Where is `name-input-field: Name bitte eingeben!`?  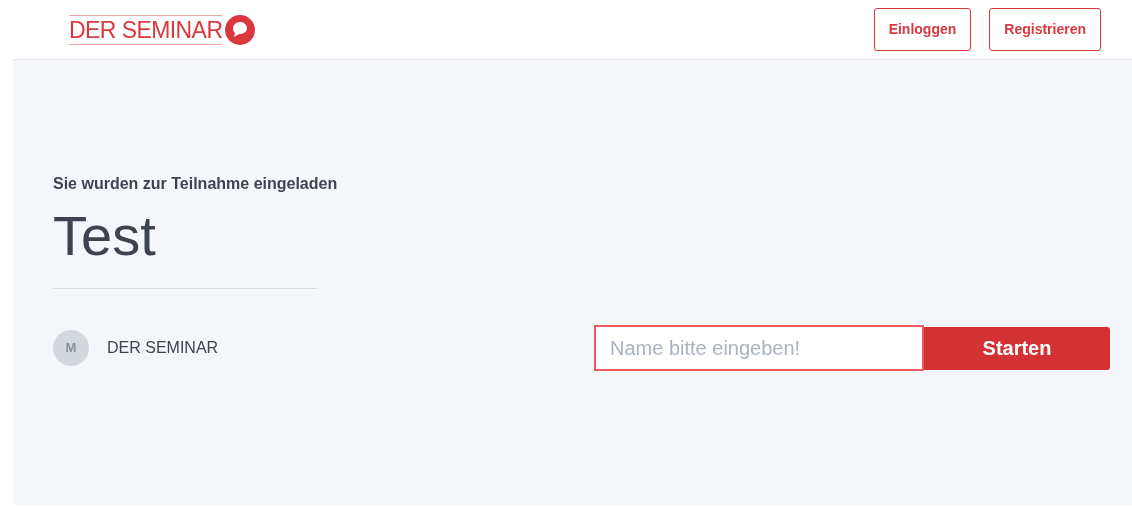 name-input-field: Name bitte eingeben! is located at coordinates (759, 348).